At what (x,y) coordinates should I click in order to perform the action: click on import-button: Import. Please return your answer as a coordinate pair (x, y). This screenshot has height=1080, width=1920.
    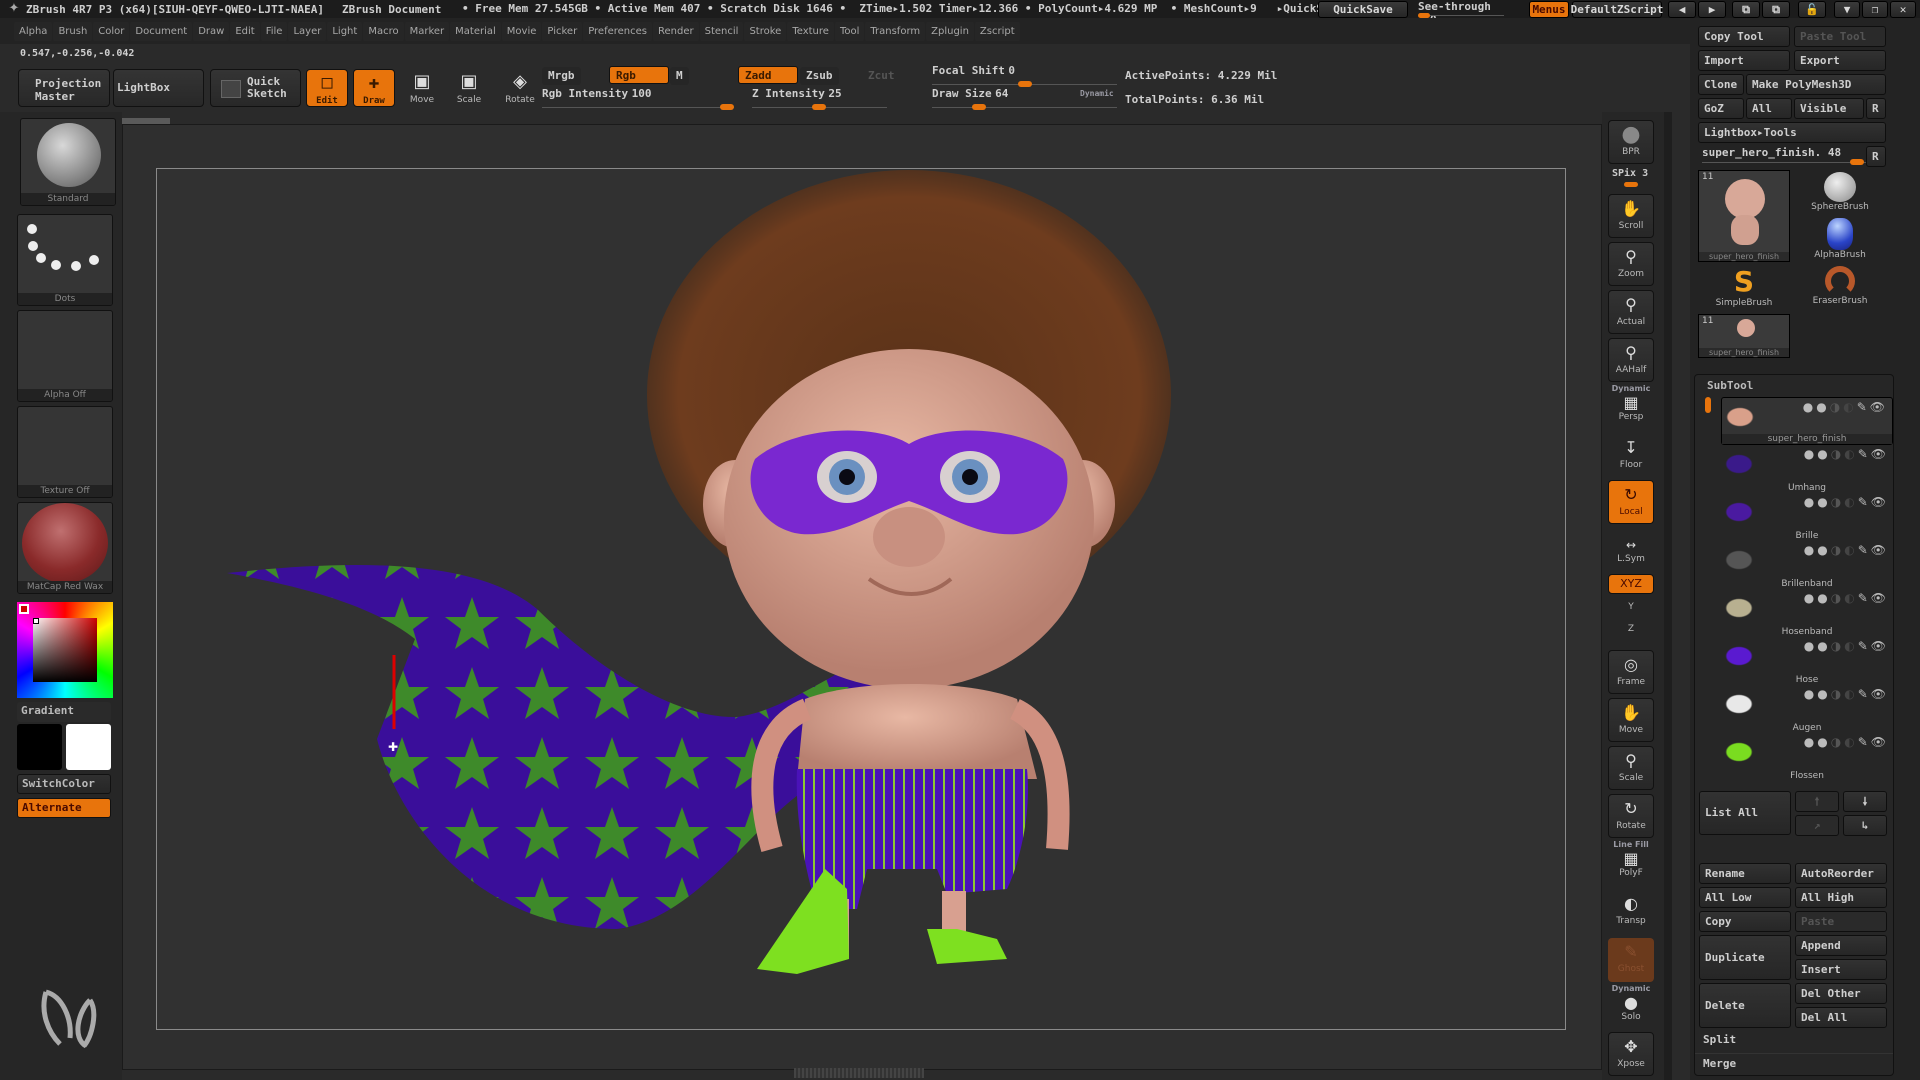
    Looking at the image, I should click on (1744, 60).